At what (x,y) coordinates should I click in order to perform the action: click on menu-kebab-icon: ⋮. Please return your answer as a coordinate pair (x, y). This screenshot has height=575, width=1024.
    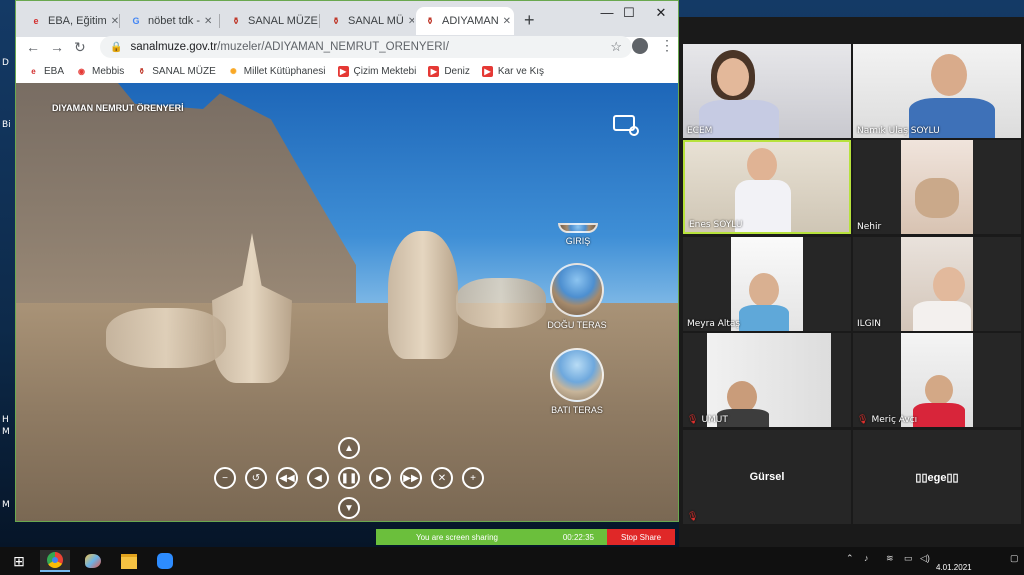
    Looking at the image, I should click on (667, 45).